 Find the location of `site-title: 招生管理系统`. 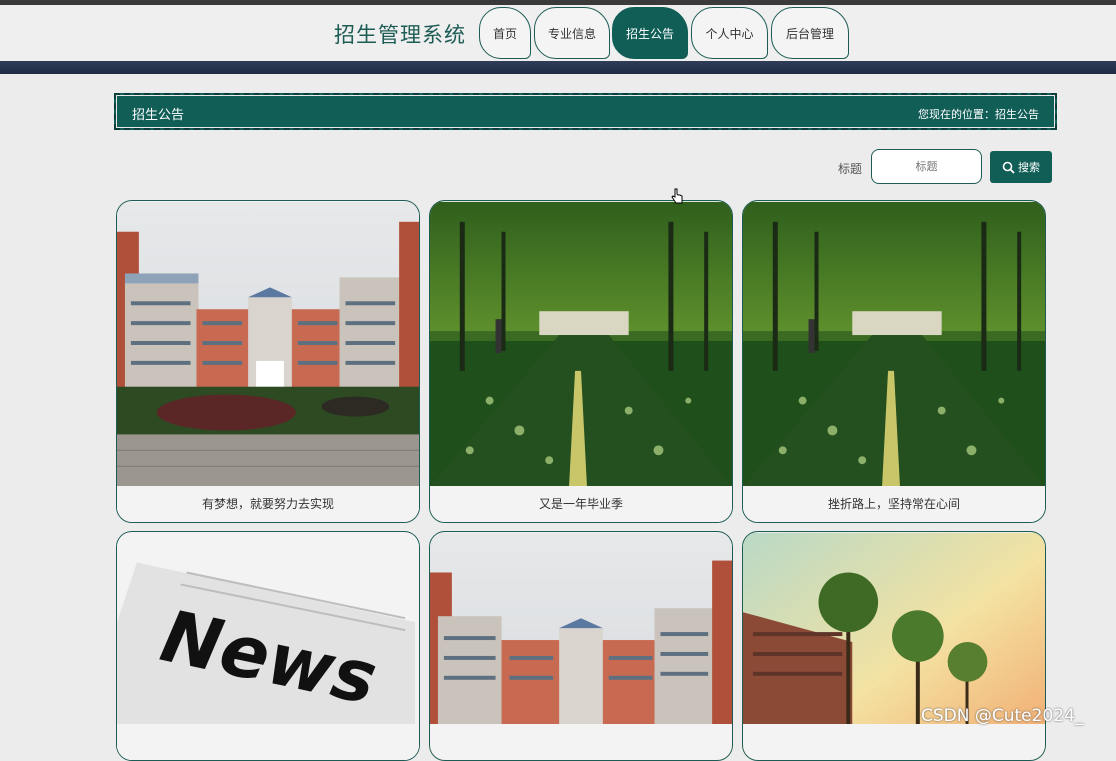

site-title: 招生管理系统 is located at coordinates (400, 35).